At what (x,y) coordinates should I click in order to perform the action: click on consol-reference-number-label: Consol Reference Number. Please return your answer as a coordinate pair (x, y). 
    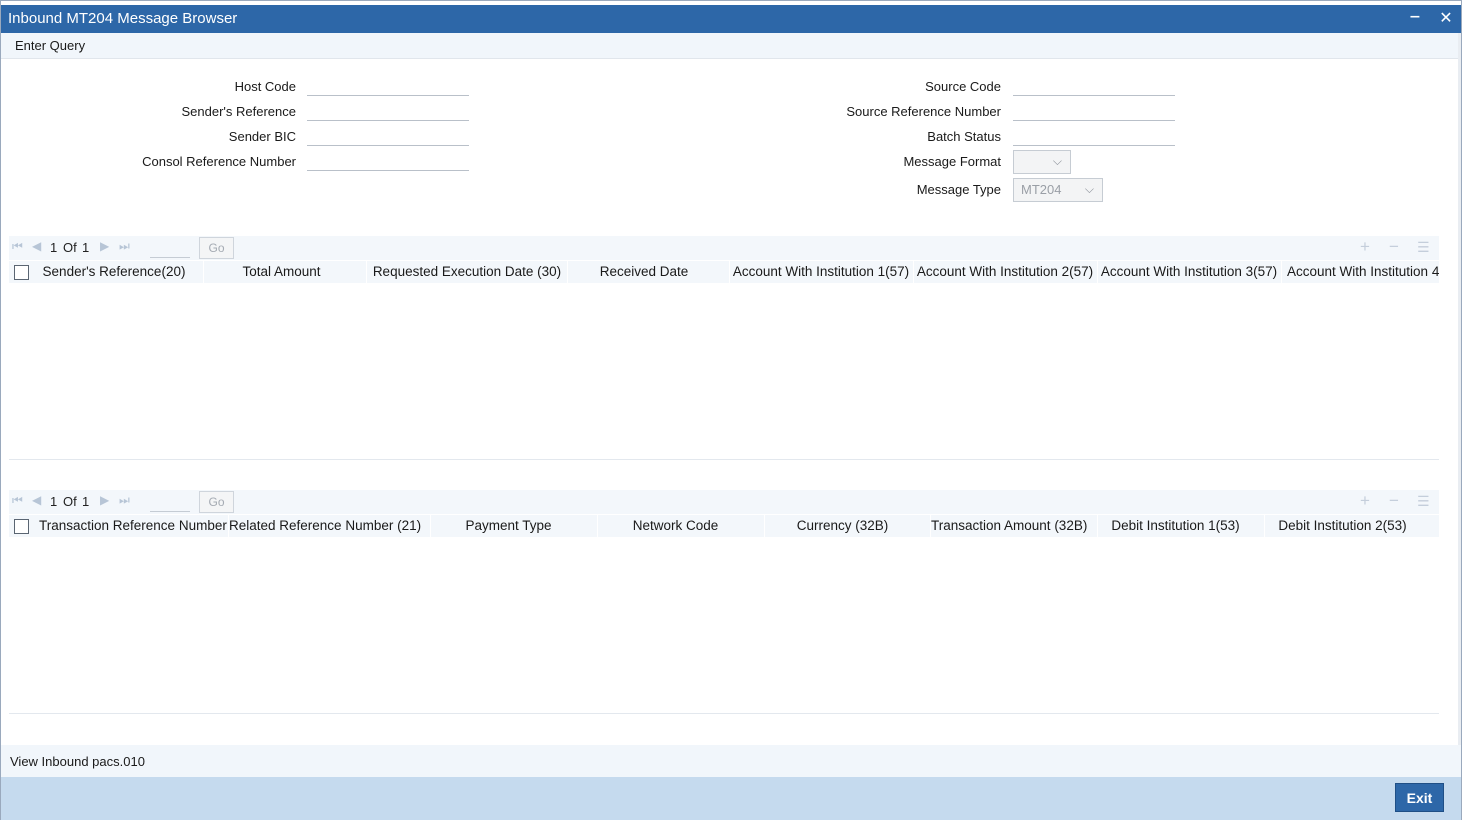
    Looking at the image, I should click on (219, 161).